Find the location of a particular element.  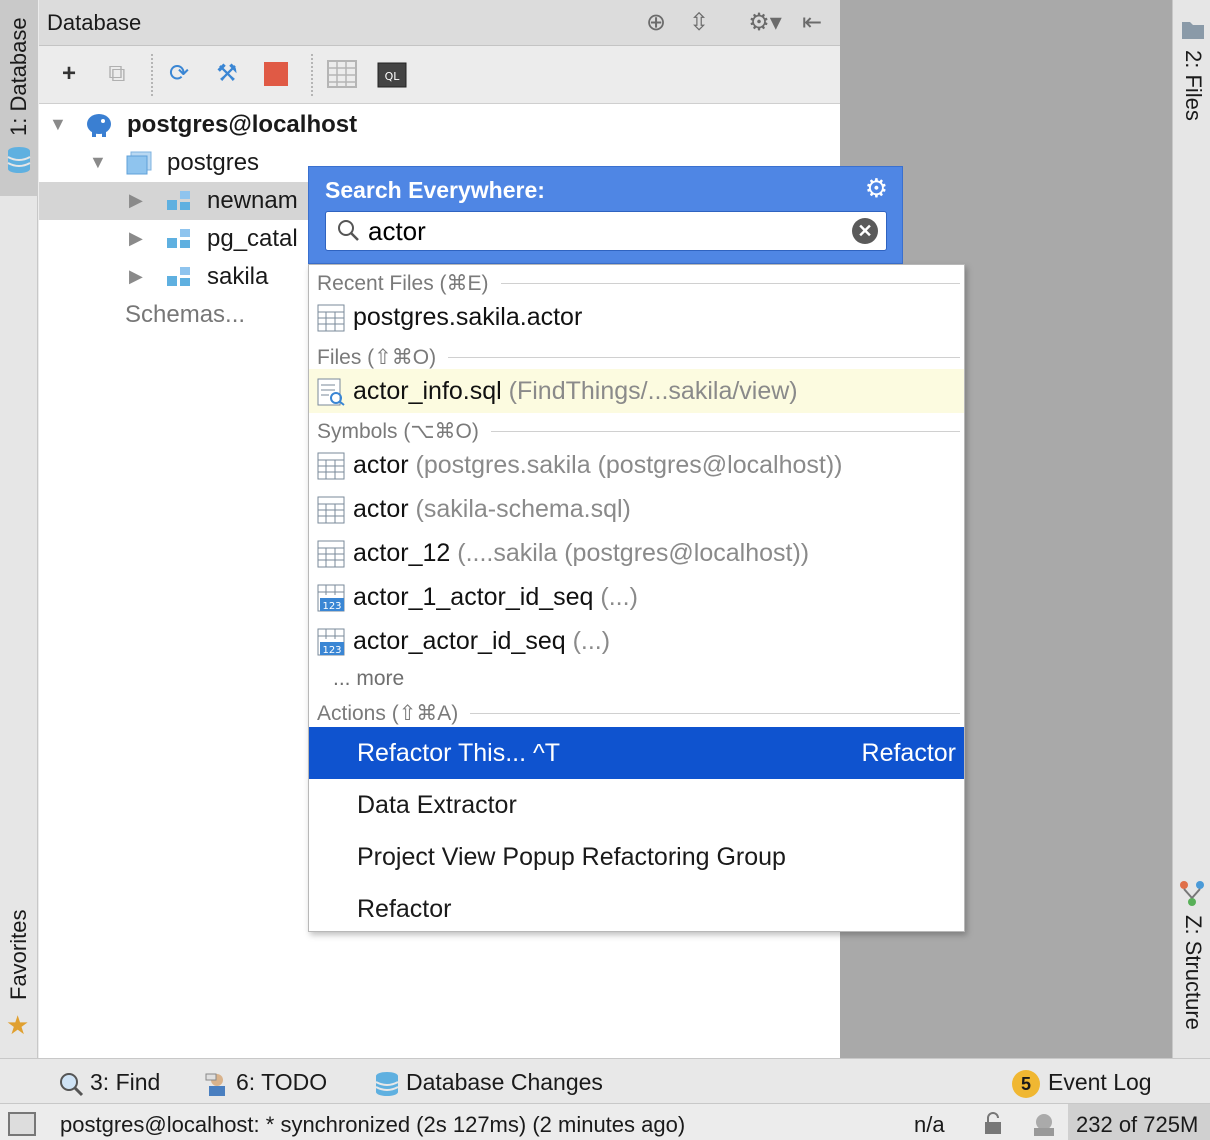

action-item: Project View Popup Refactoring Group is located at coordinates (636, 857).